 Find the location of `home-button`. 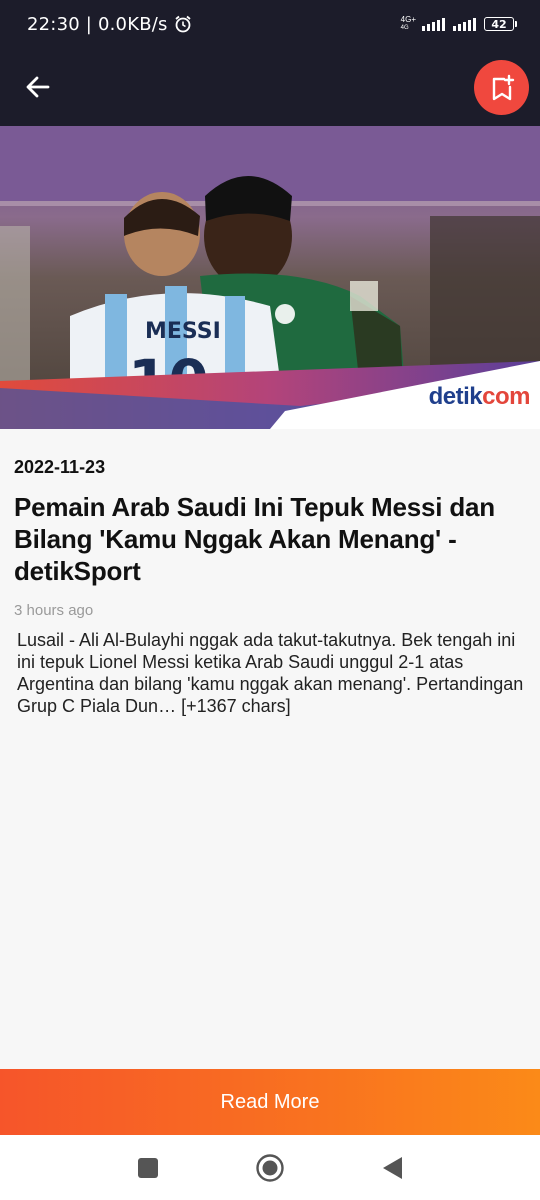

home-button is located at coordinates (270, 1168).